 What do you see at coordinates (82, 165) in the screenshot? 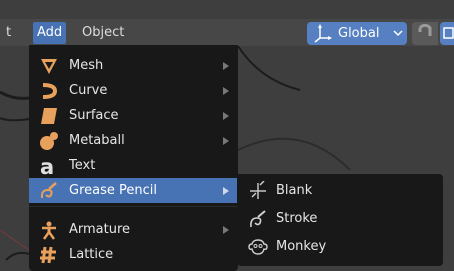
I see `menu-item-label: Text` at bounding box center [82, 165].